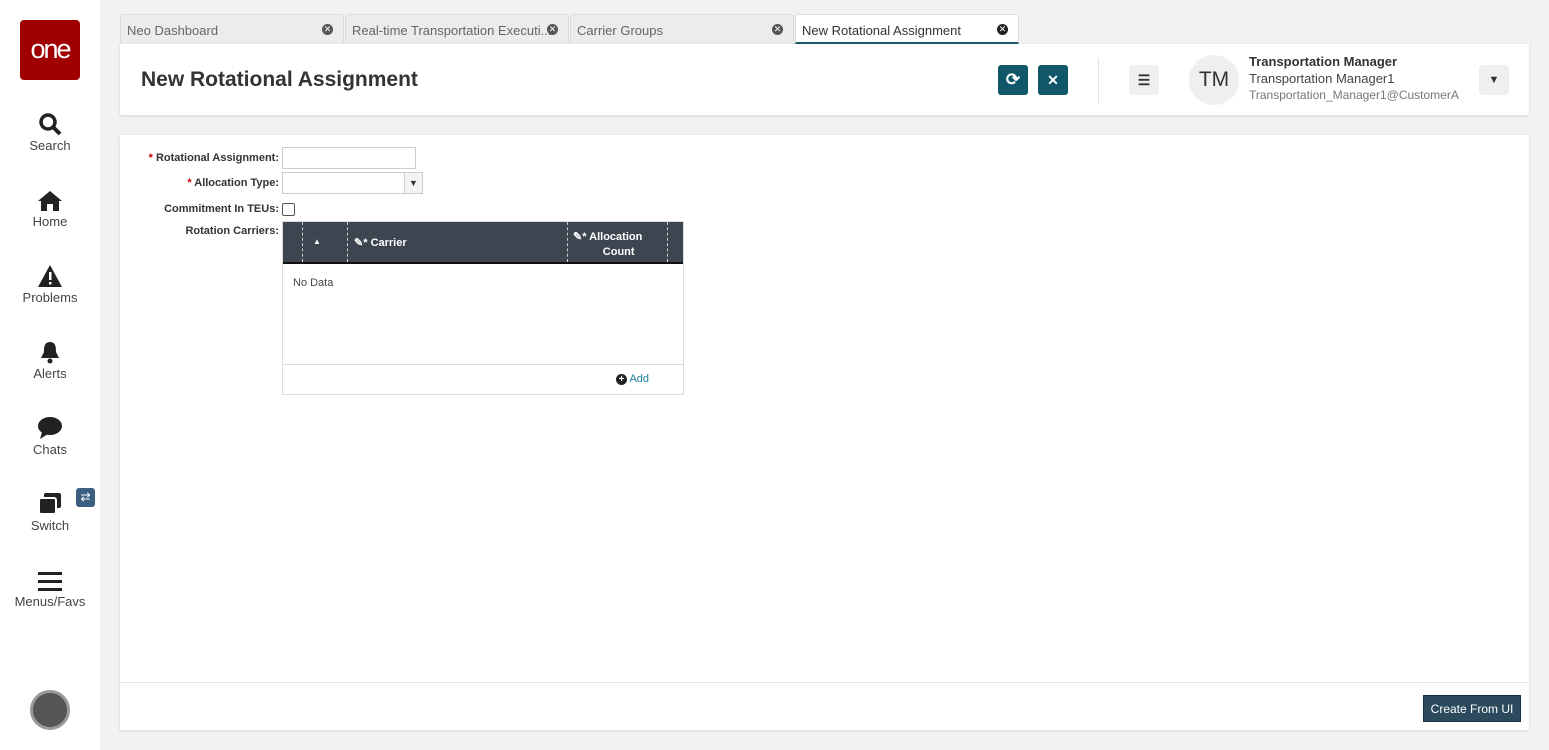 This screenshot has height=750, width=1549. I want to click on warning-icon, so click(50, 275).